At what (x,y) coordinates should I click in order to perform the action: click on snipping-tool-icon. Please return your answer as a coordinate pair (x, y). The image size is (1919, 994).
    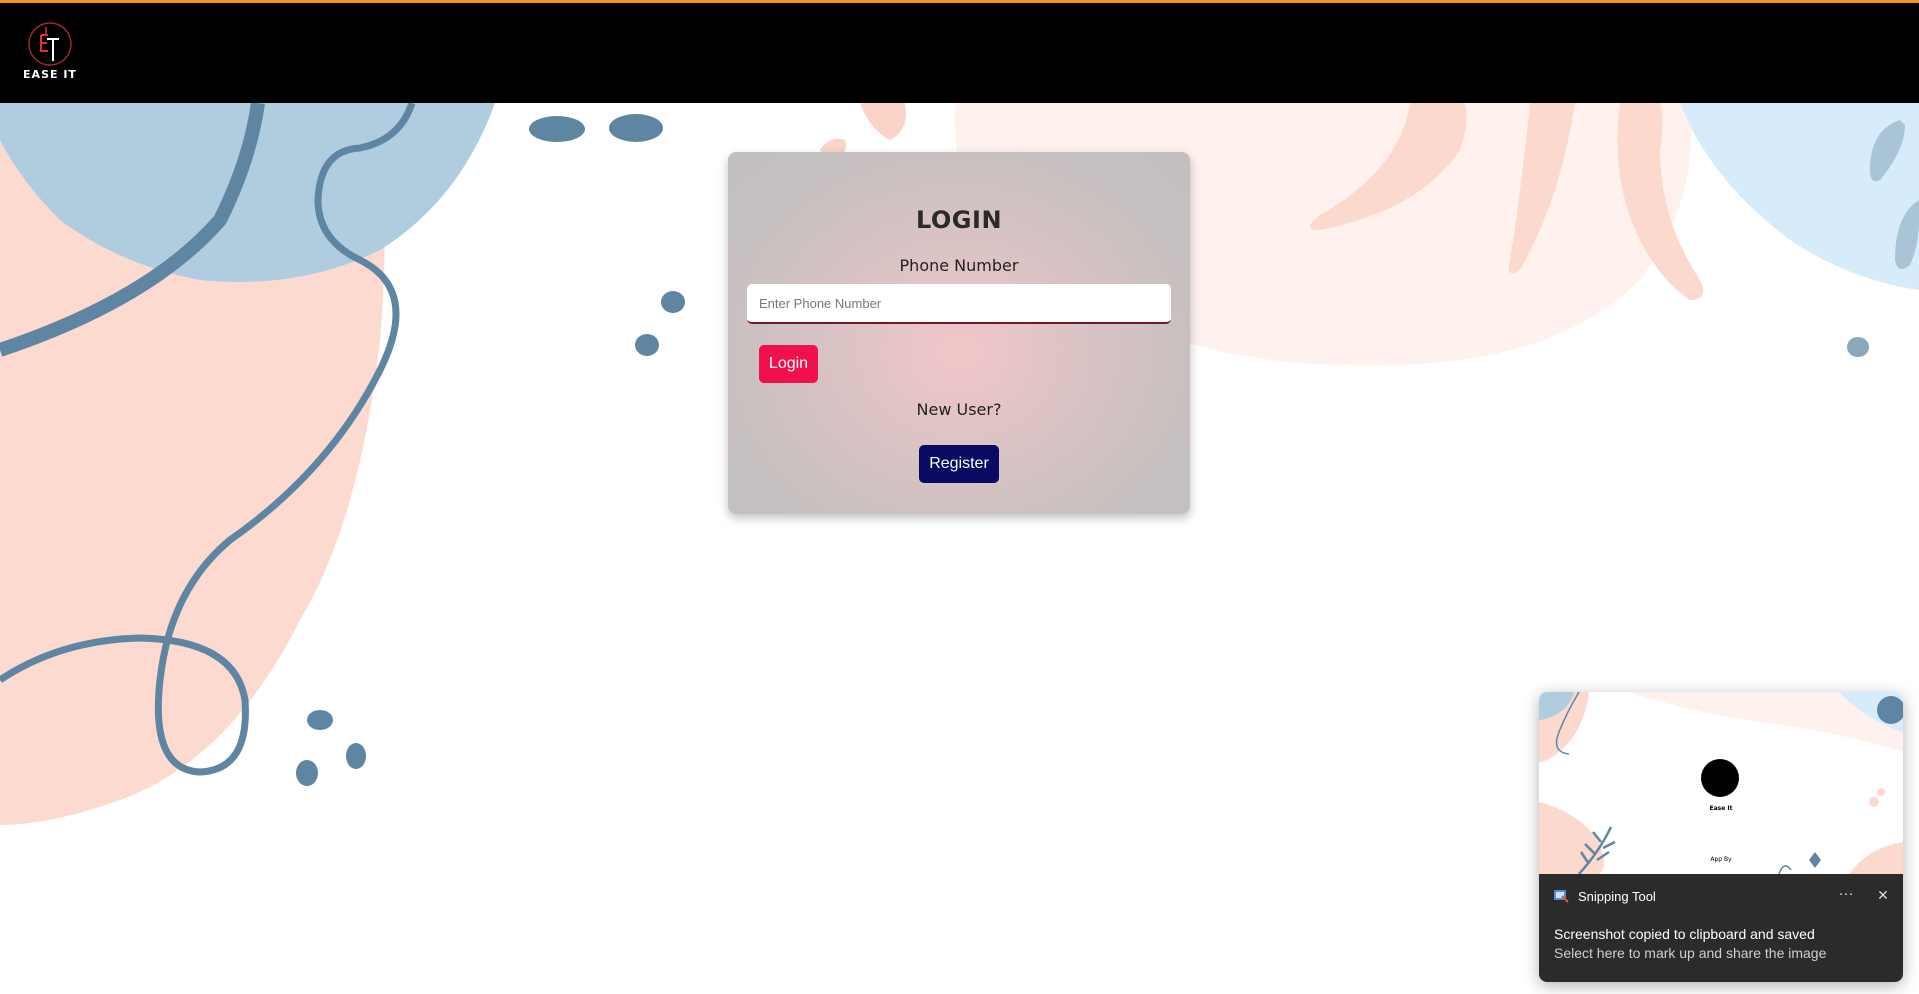
    Looking at the image, I should click on (1561, 896).